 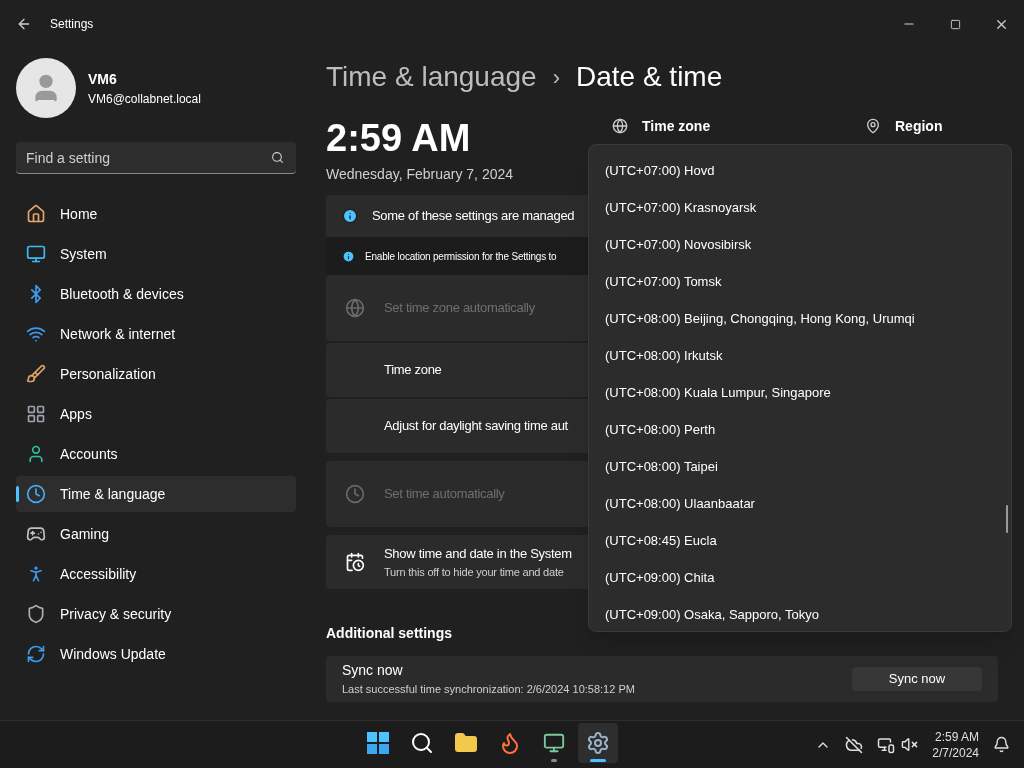 What do you see at coordinates (36, 454) in the screenshot?
I see `accounts-icon` at bounding box center [36, 454].